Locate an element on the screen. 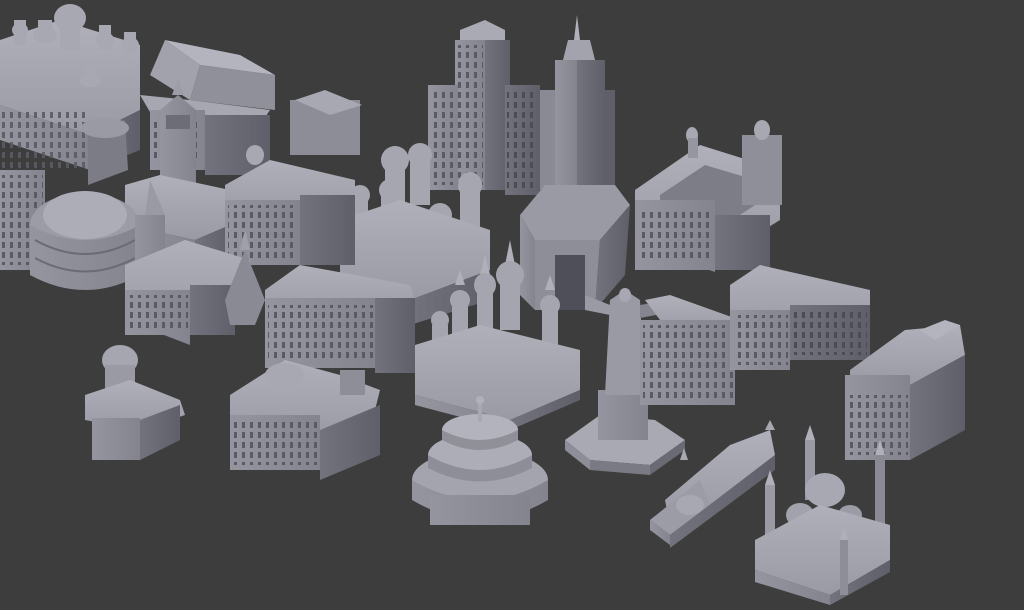 Image resolution: width=1024 pixels, height=610 pixels. ornate-palace is located at coordinates (305, 420).